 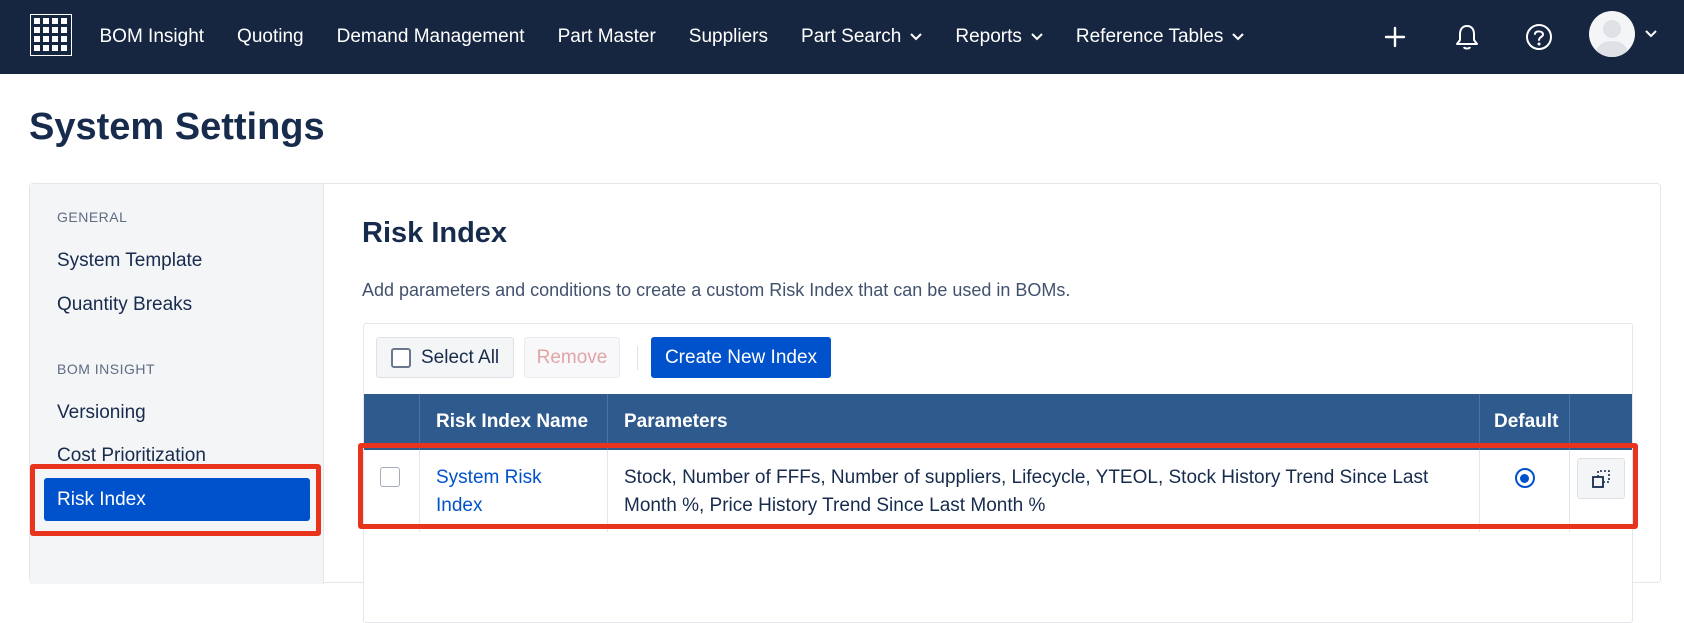 I want to click on default-cell, so click(x=1525, y=491).